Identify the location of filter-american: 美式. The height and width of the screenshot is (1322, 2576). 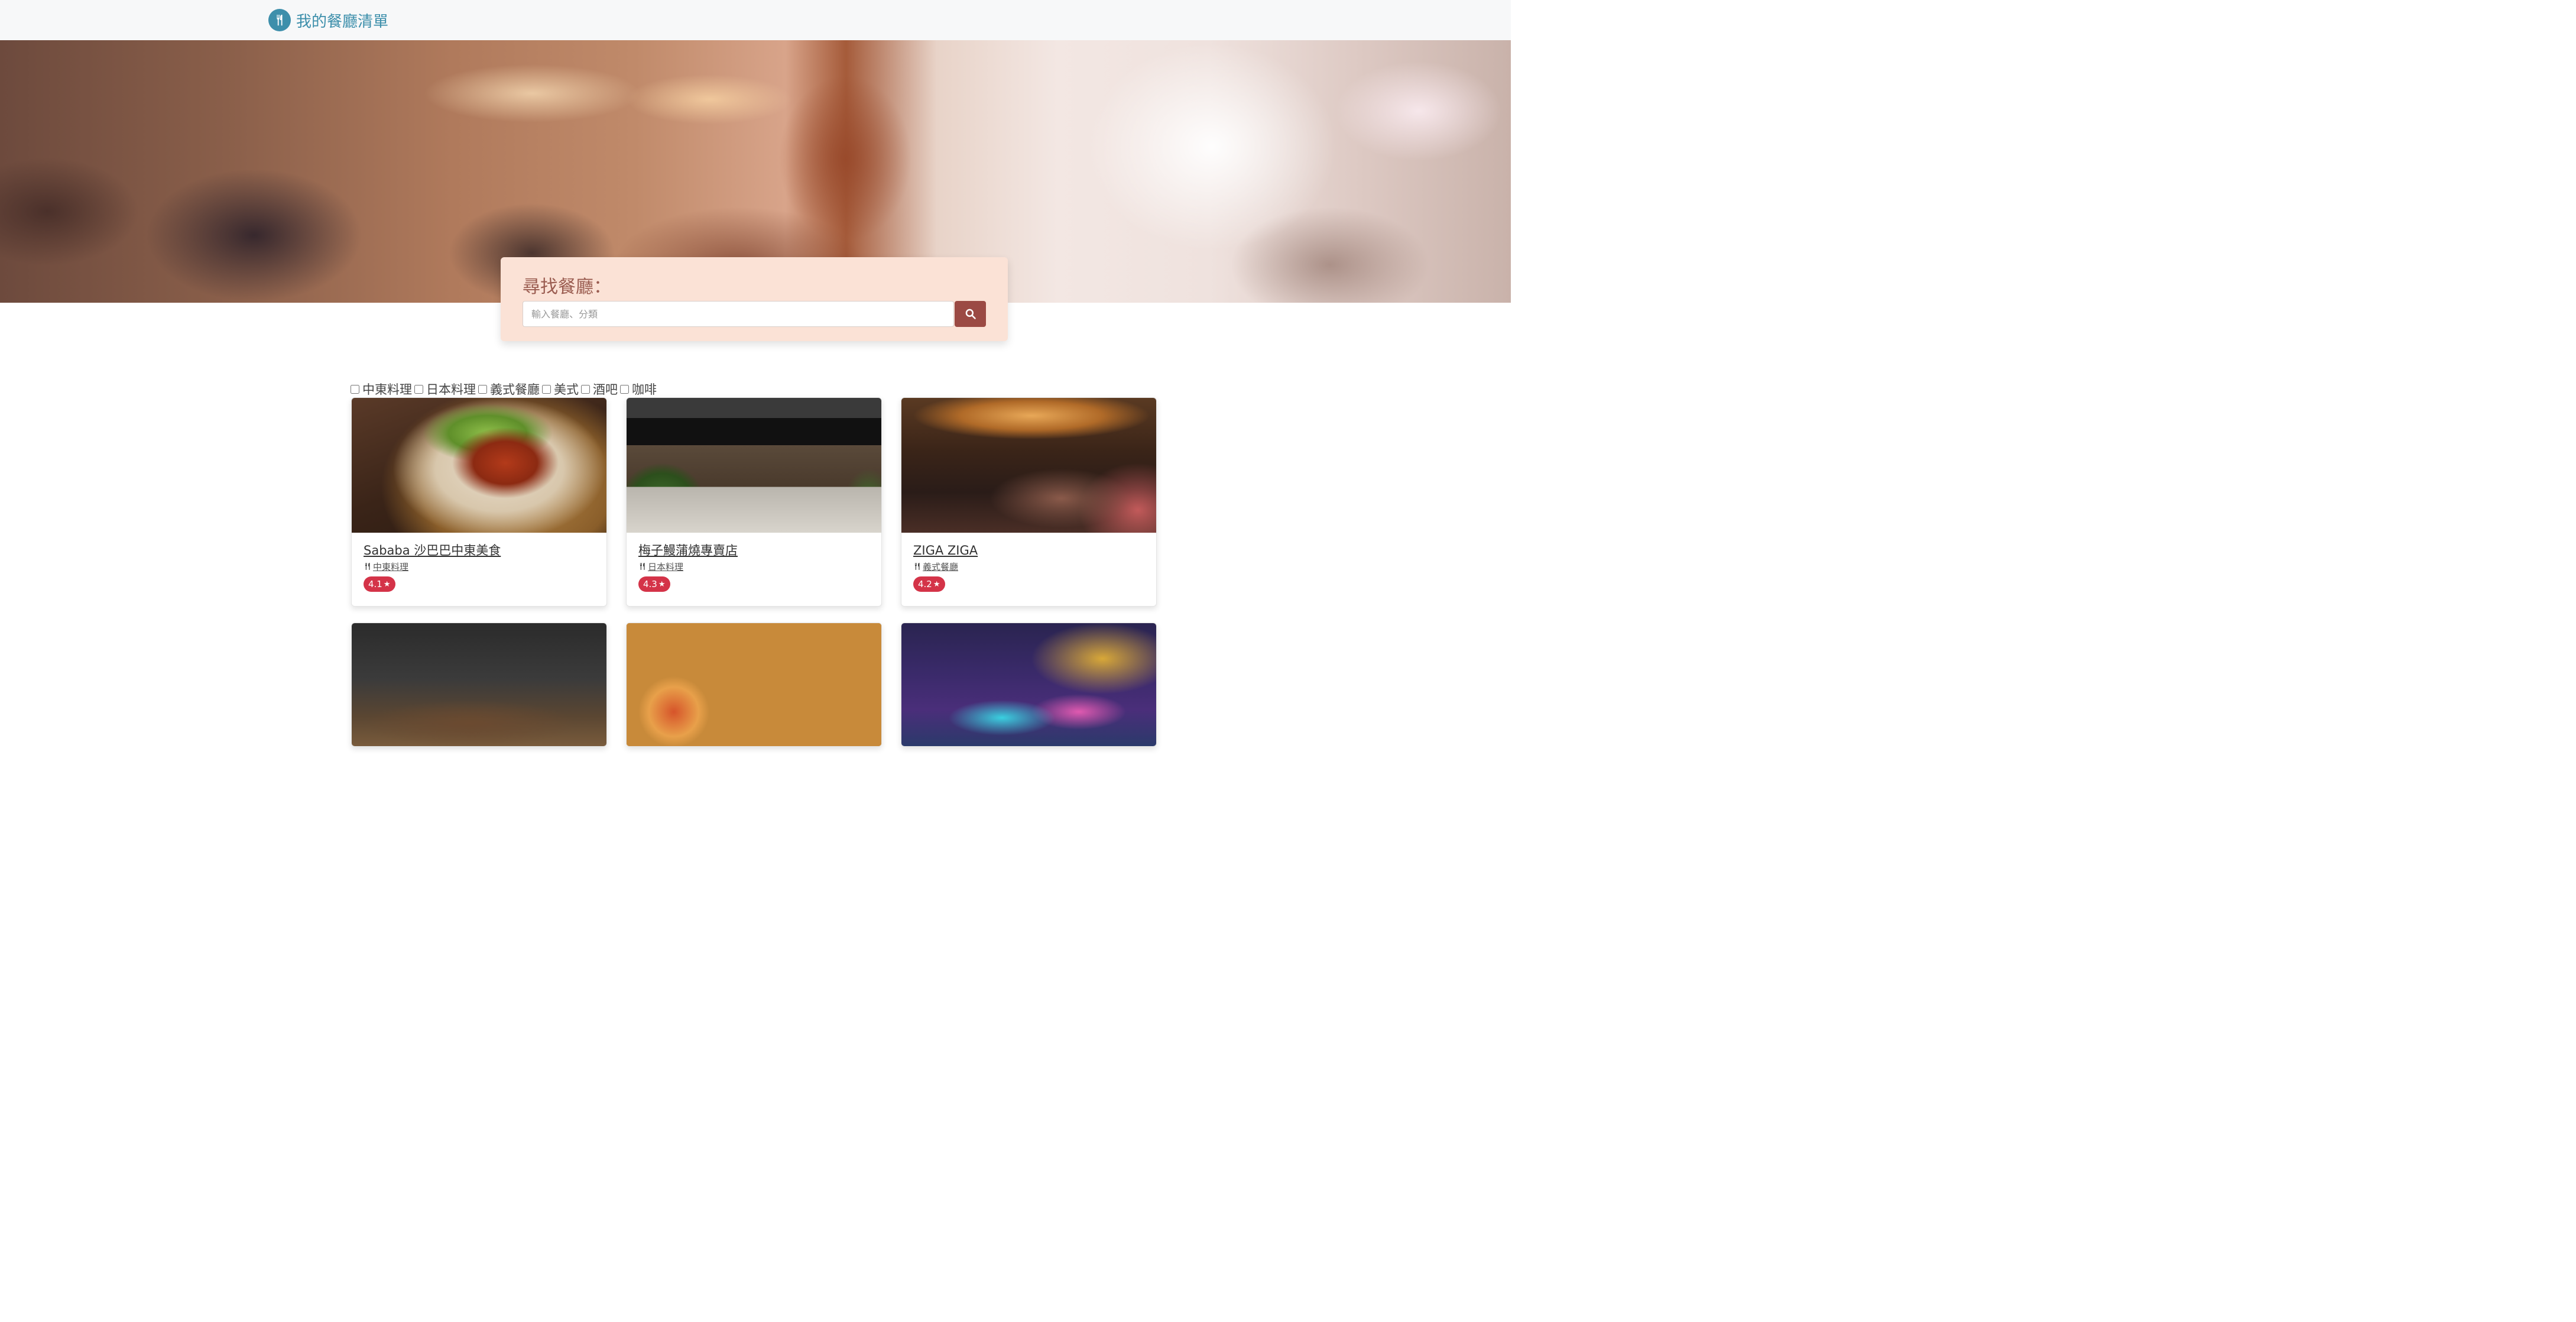
(560, 389).